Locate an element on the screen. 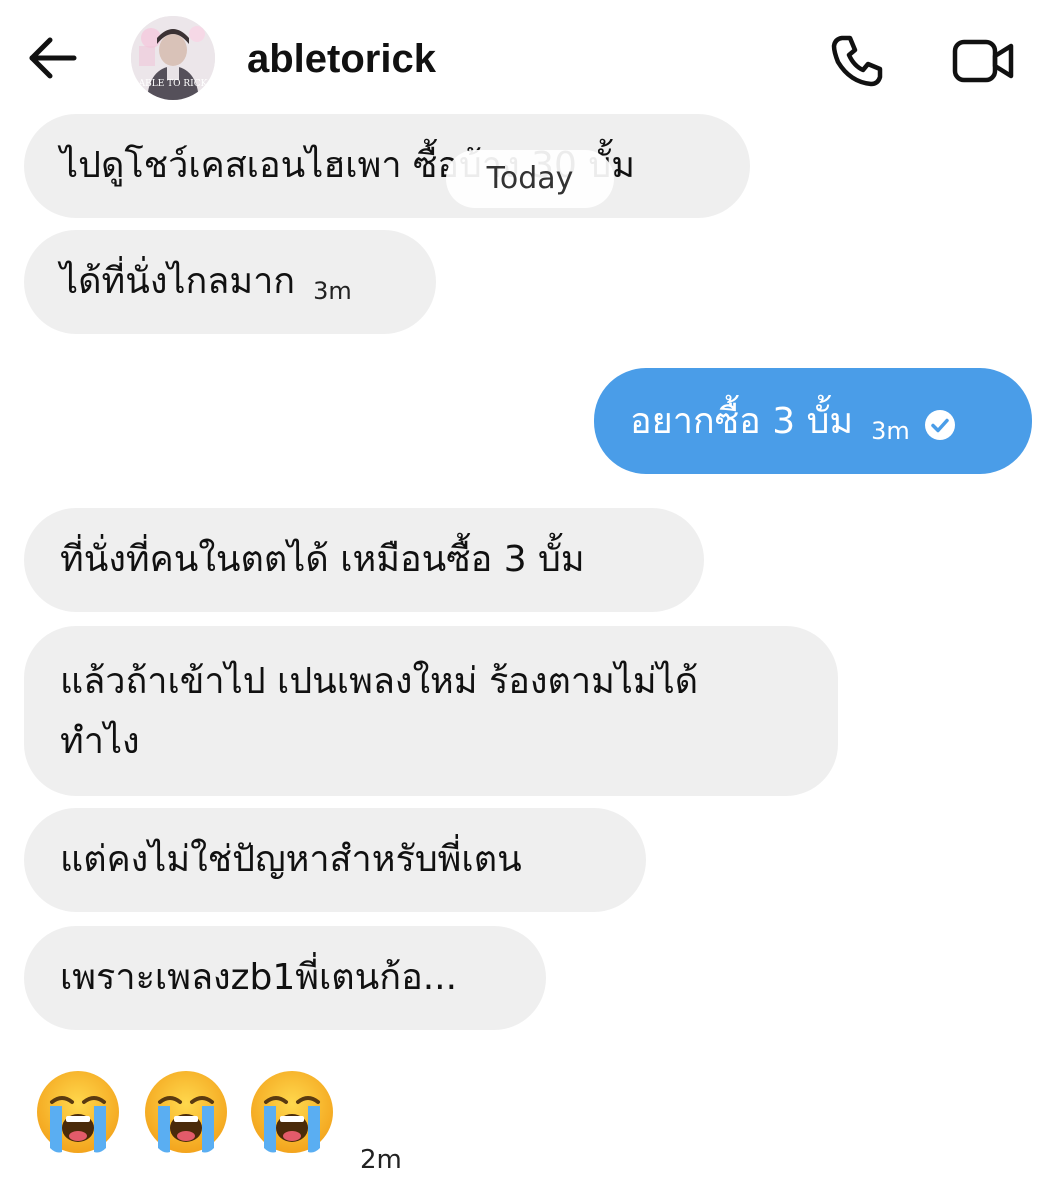 This screenshot has height=1200, width=1057. message-text-line: แล้วถ้าเข้าไป เปนเพลงใหม่ ร้องตามไม่ได้ is located at coordinates (379, 681).